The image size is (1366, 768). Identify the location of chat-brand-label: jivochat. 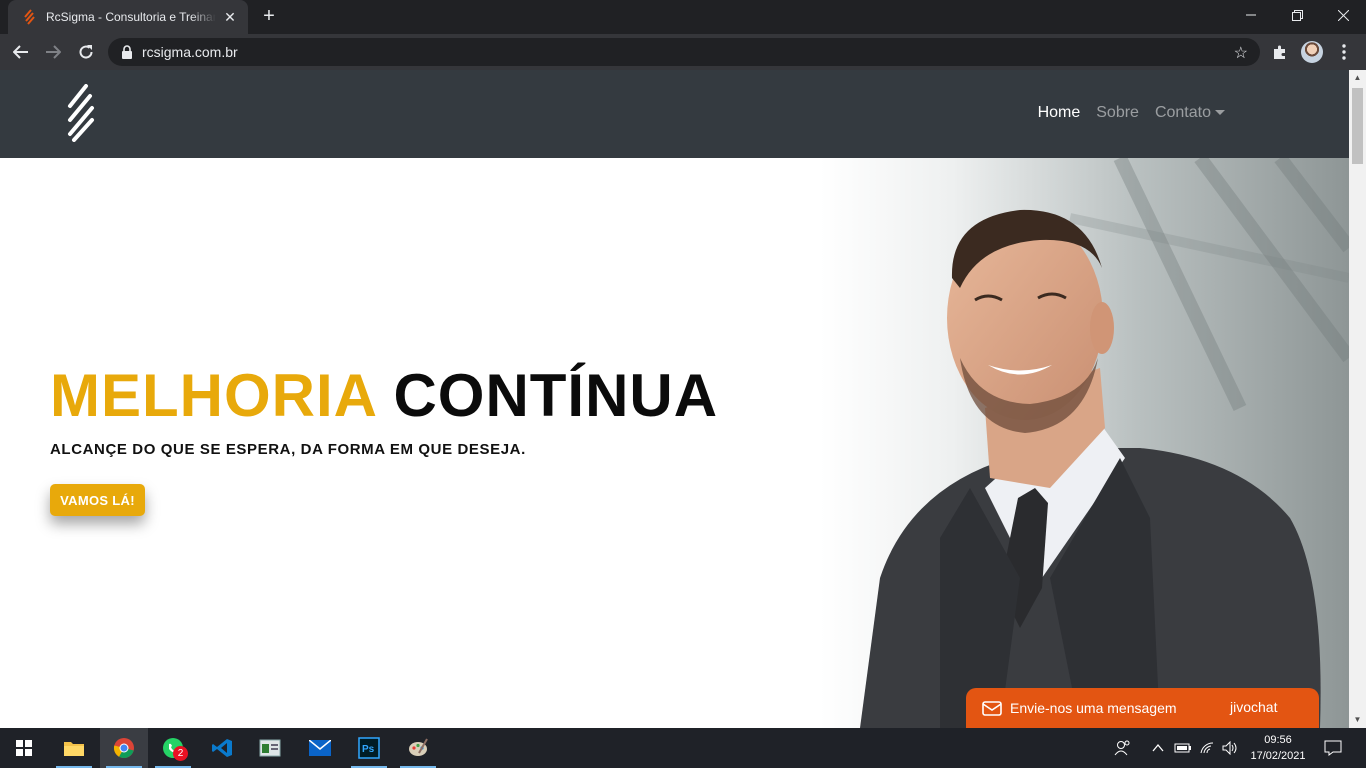
(1254, 707).